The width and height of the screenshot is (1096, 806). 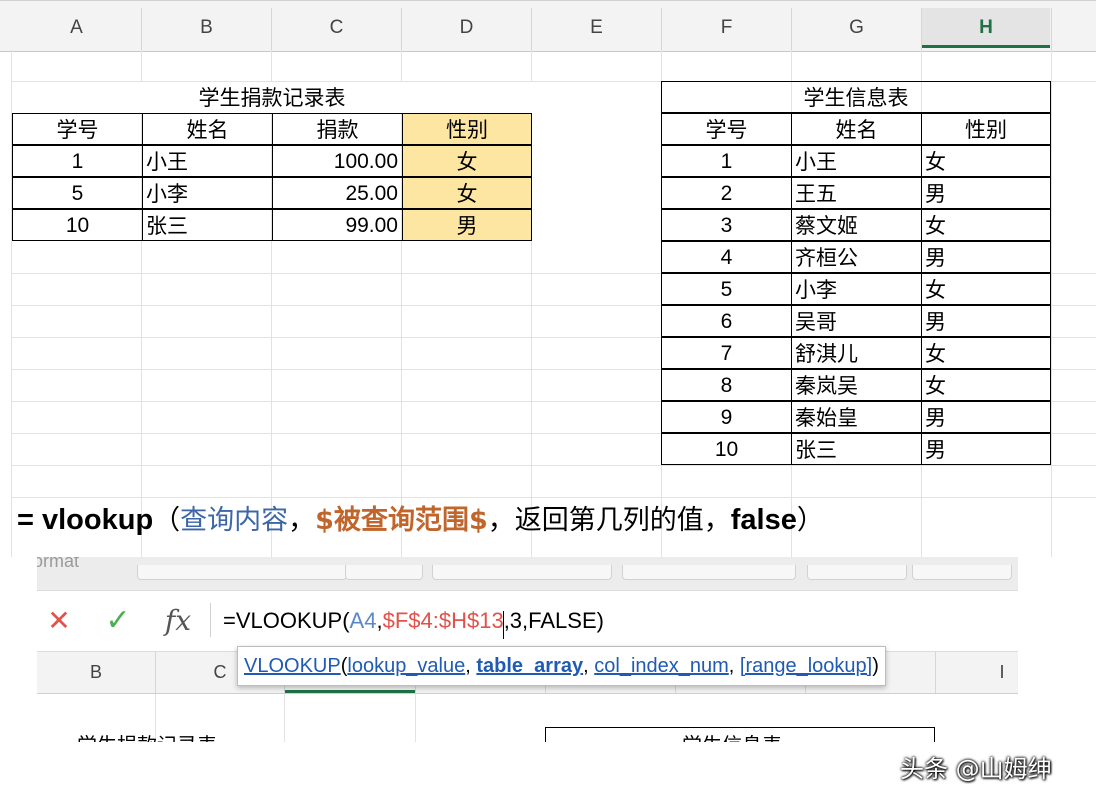 I want to click on donation-cell-amount: 99.00, so click(x=337, y=225).